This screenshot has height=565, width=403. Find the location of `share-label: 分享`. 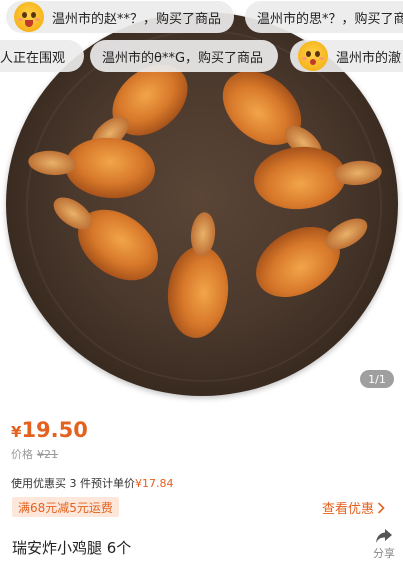

share-label: 分享 is located at coordinates (384, 553).